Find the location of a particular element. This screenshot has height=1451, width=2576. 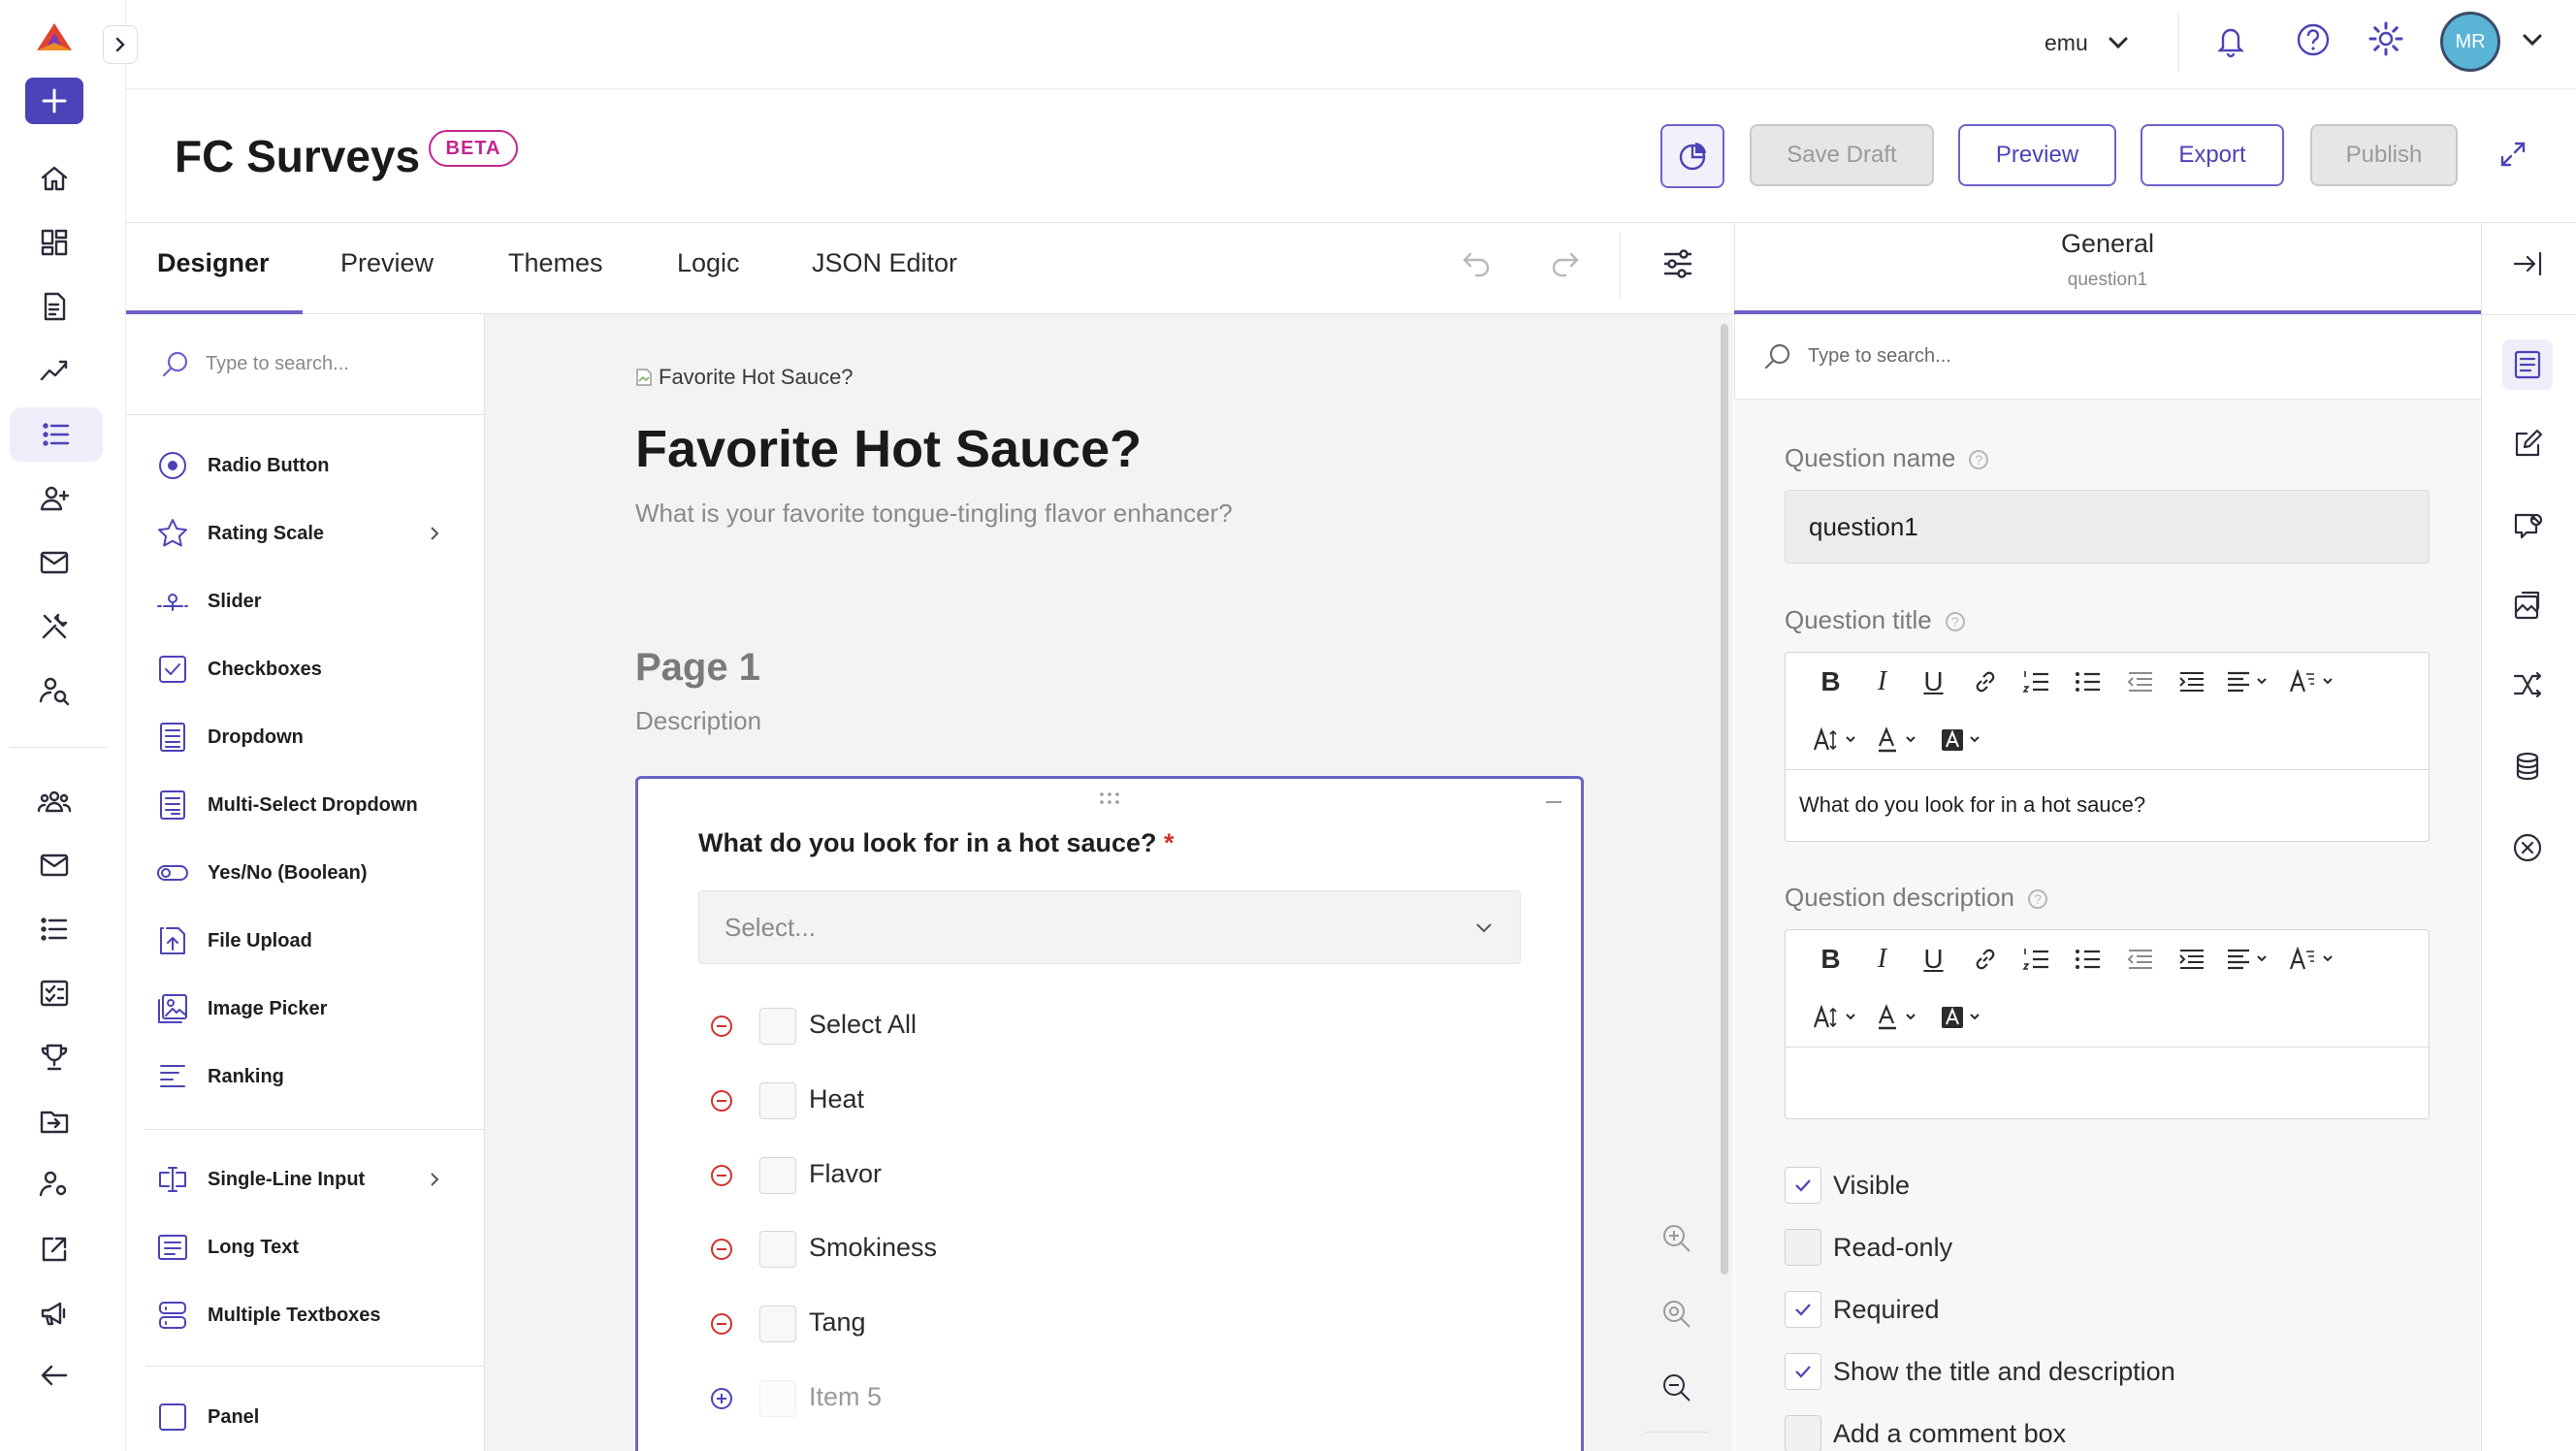

link-icon is located at coordinates (1985, 959).